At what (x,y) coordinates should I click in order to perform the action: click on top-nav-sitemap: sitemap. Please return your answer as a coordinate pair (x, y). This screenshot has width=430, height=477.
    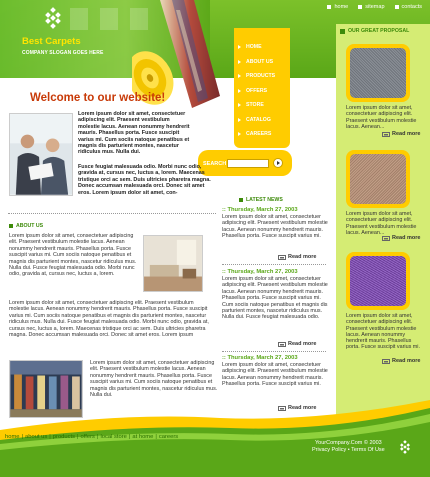
    Looking at the image, I should click on (371, 7).